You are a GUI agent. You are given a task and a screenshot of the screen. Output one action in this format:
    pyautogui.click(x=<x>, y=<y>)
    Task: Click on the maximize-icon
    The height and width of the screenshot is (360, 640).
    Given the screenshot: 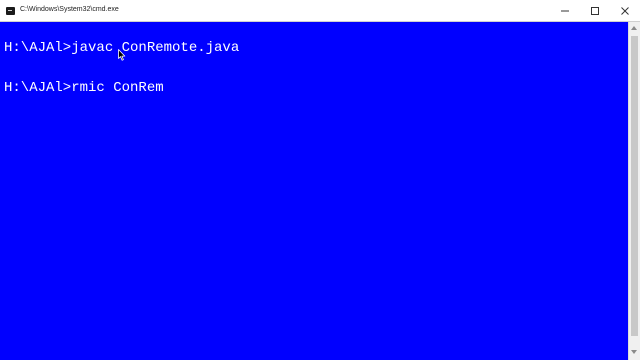 What is the action you would take?
    pyautogui.click(x=595, y=11)
    